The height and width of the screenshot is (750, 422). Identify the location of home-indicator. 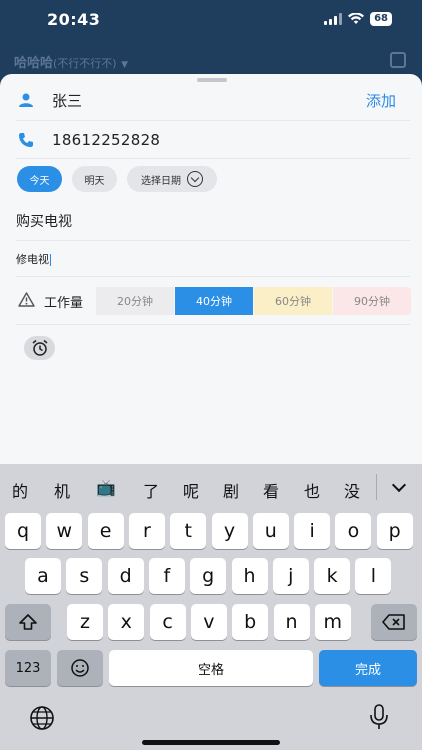
(211, 742).